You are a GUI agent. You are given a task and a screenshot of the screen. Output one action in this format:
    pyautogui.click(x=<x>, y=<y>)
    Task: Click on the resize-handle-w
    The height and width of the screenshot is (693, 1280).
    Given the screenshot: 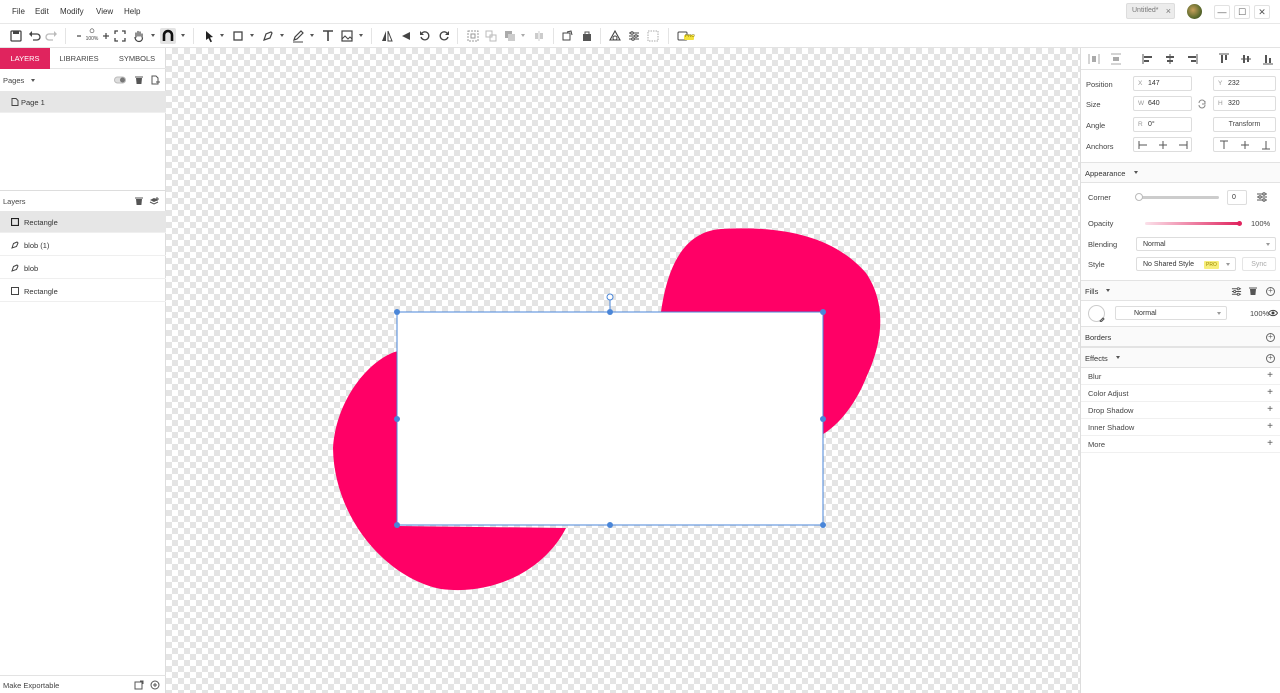 What is the action you would take?
    pyautogui.click(x=397, y=419)
    